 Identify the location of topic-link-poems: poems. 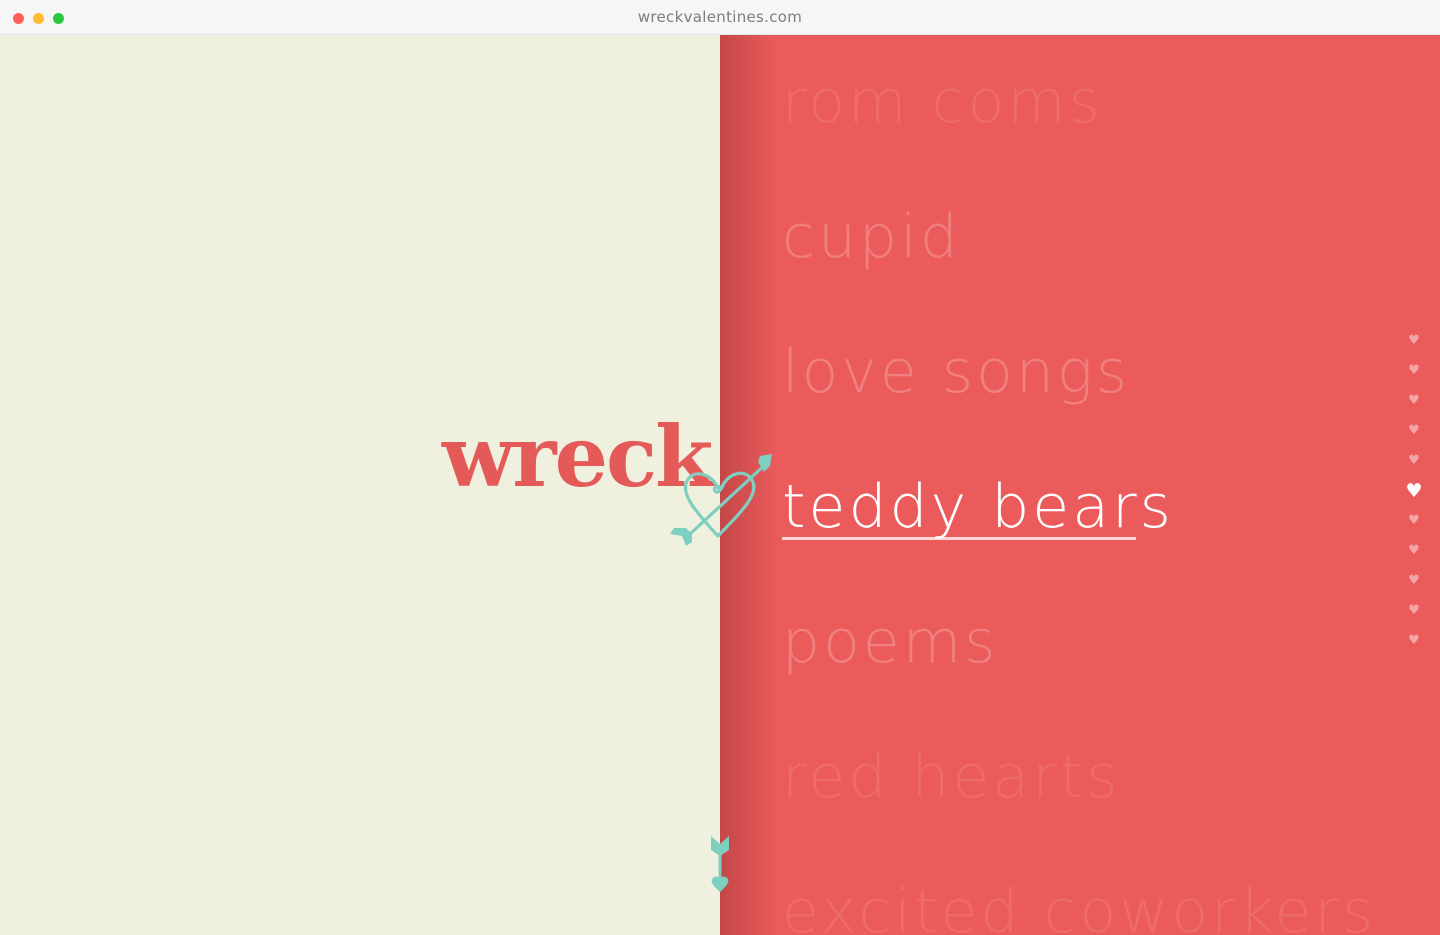
(890, 642).